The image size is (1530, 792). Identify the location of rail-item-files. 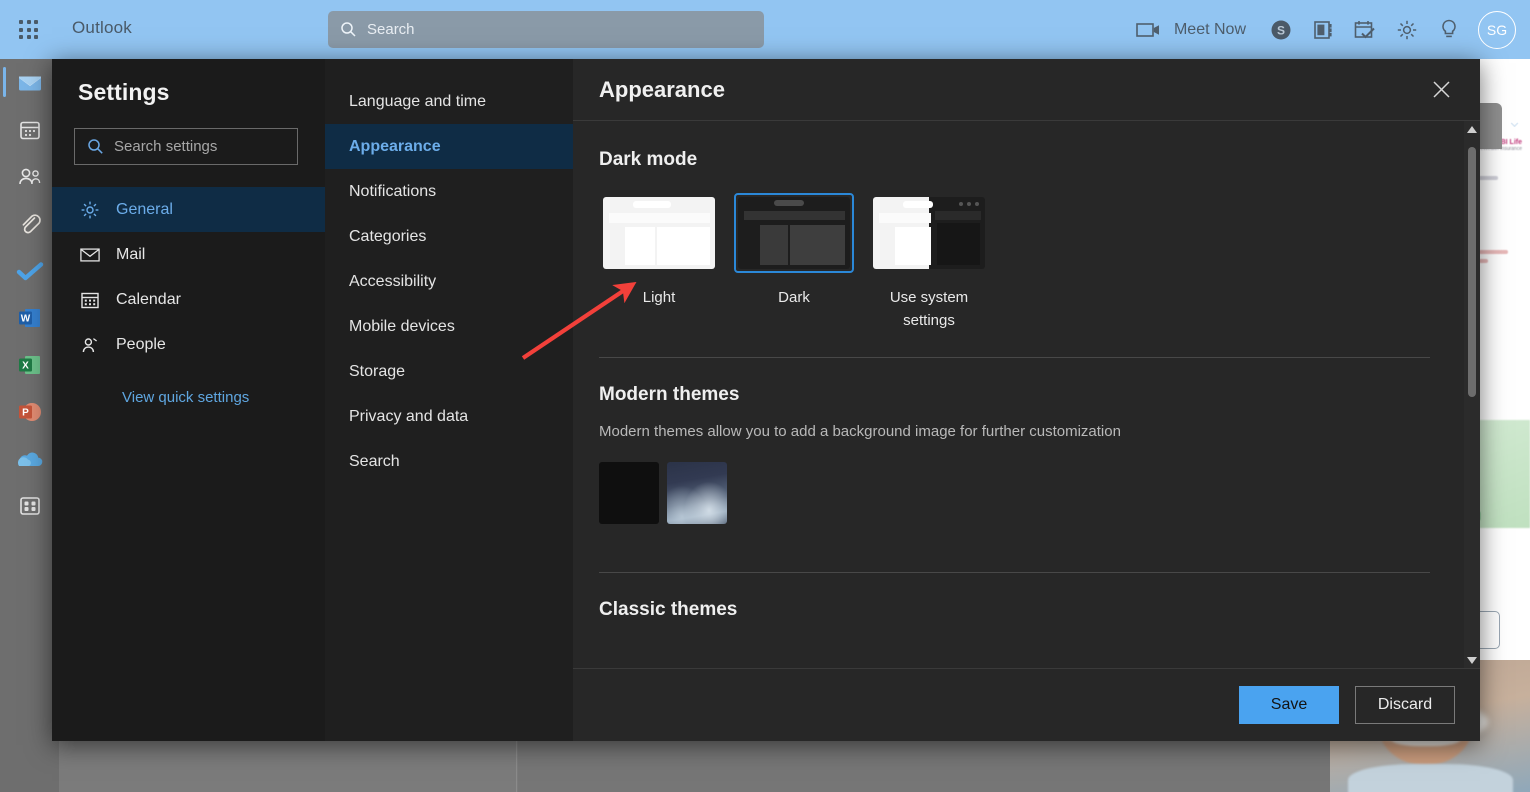
(29, 223).